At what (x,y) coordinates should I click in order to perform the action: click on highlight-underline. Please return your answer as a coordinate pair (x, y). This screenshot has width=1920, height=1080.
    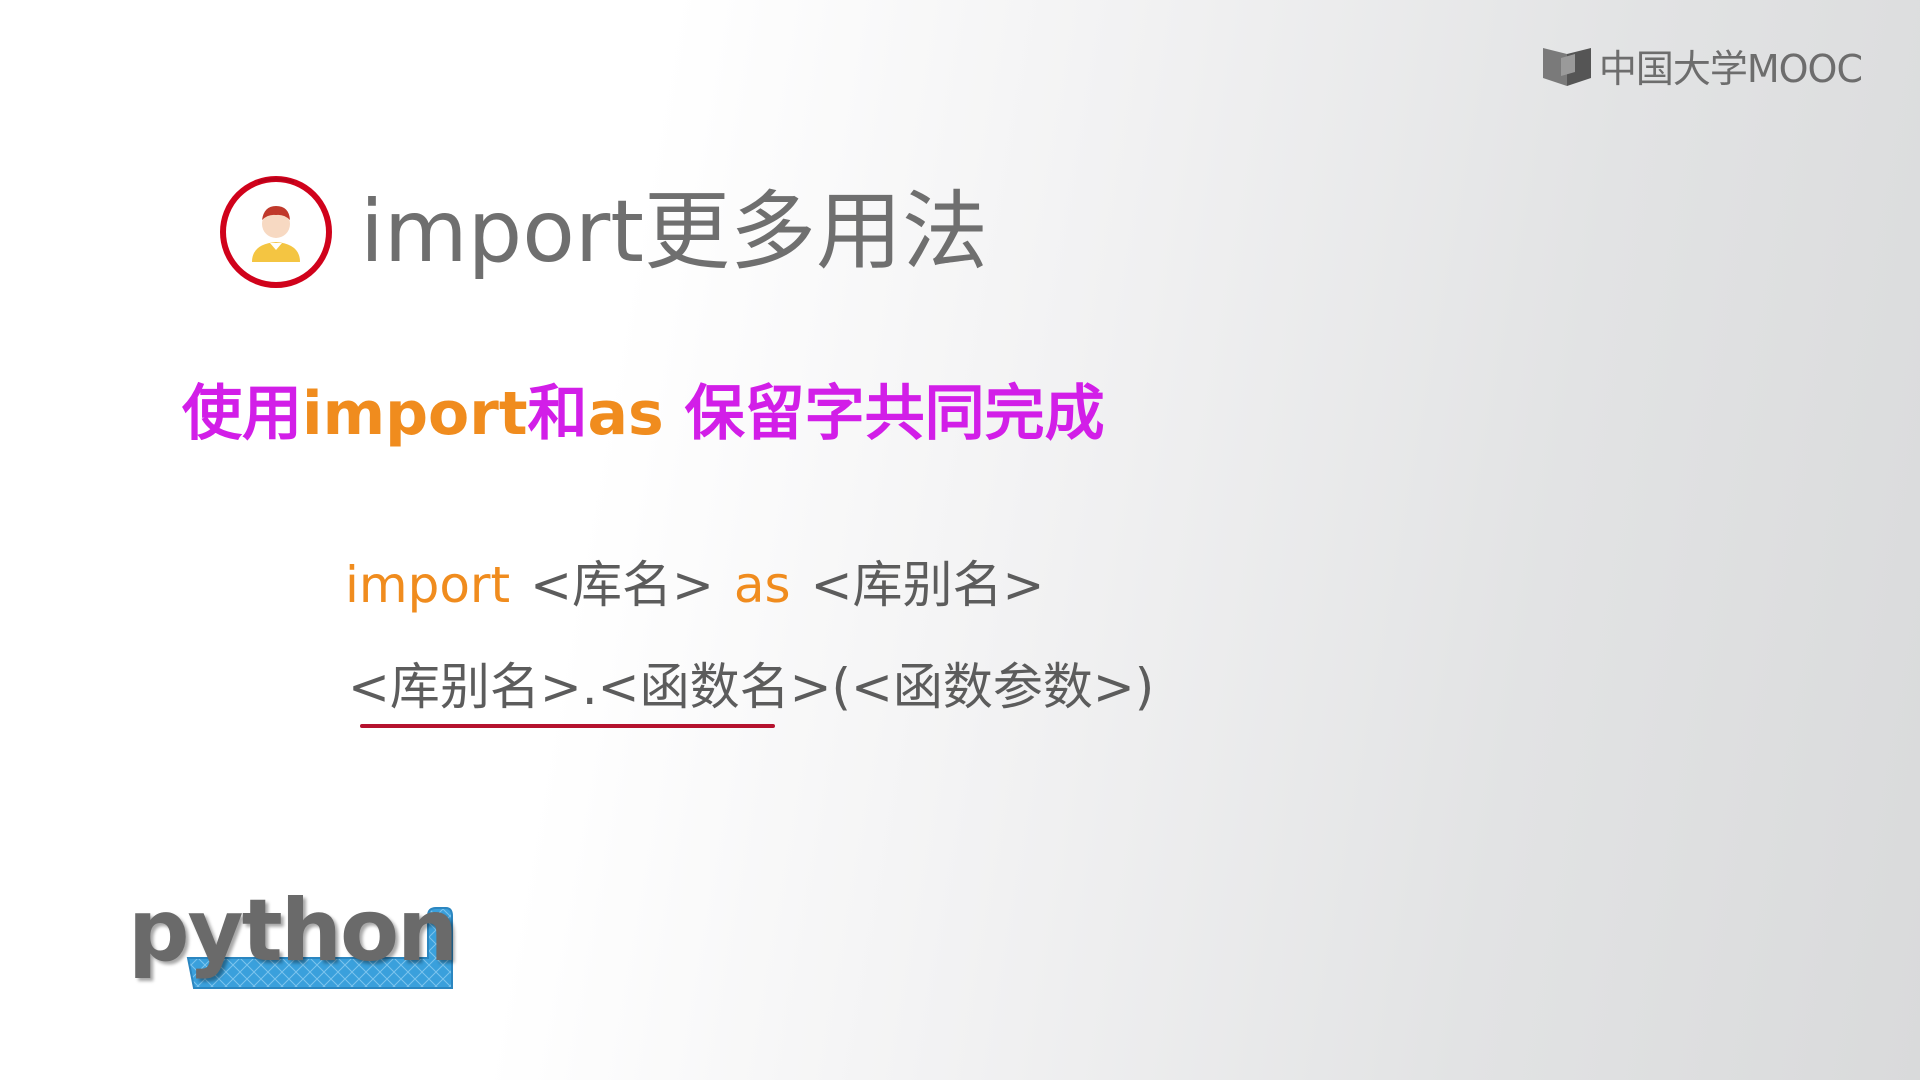
    Looking at the image, I should click on (567, 726).